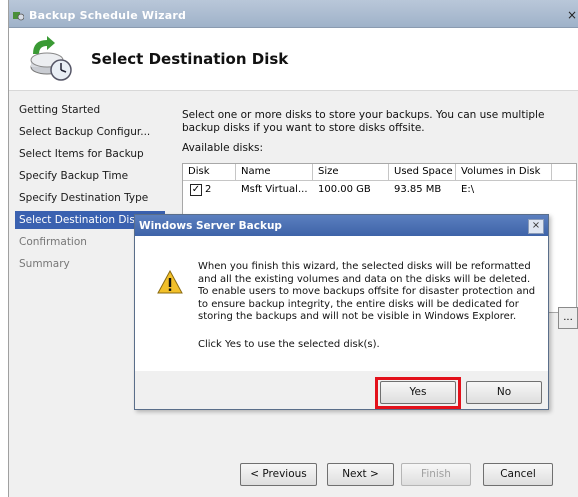 The height and width of the screenshot is (497, 578). What do you see at coordinates (190, 59) in the screenshot?
I see `page-title: Select Destination Disk` at bounding box center [190, 59].